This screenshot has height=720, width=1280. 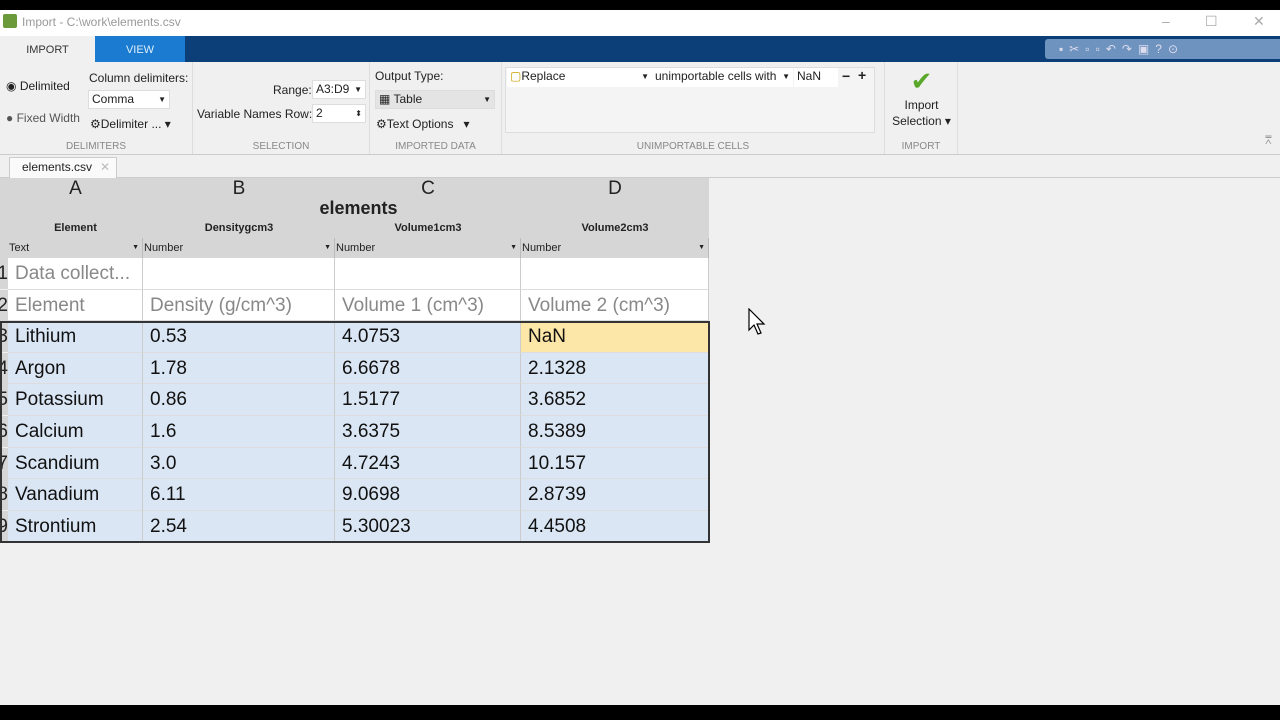 I want to click on table-cell: Volume 2 (cm^3), so click(x=615, y=305).